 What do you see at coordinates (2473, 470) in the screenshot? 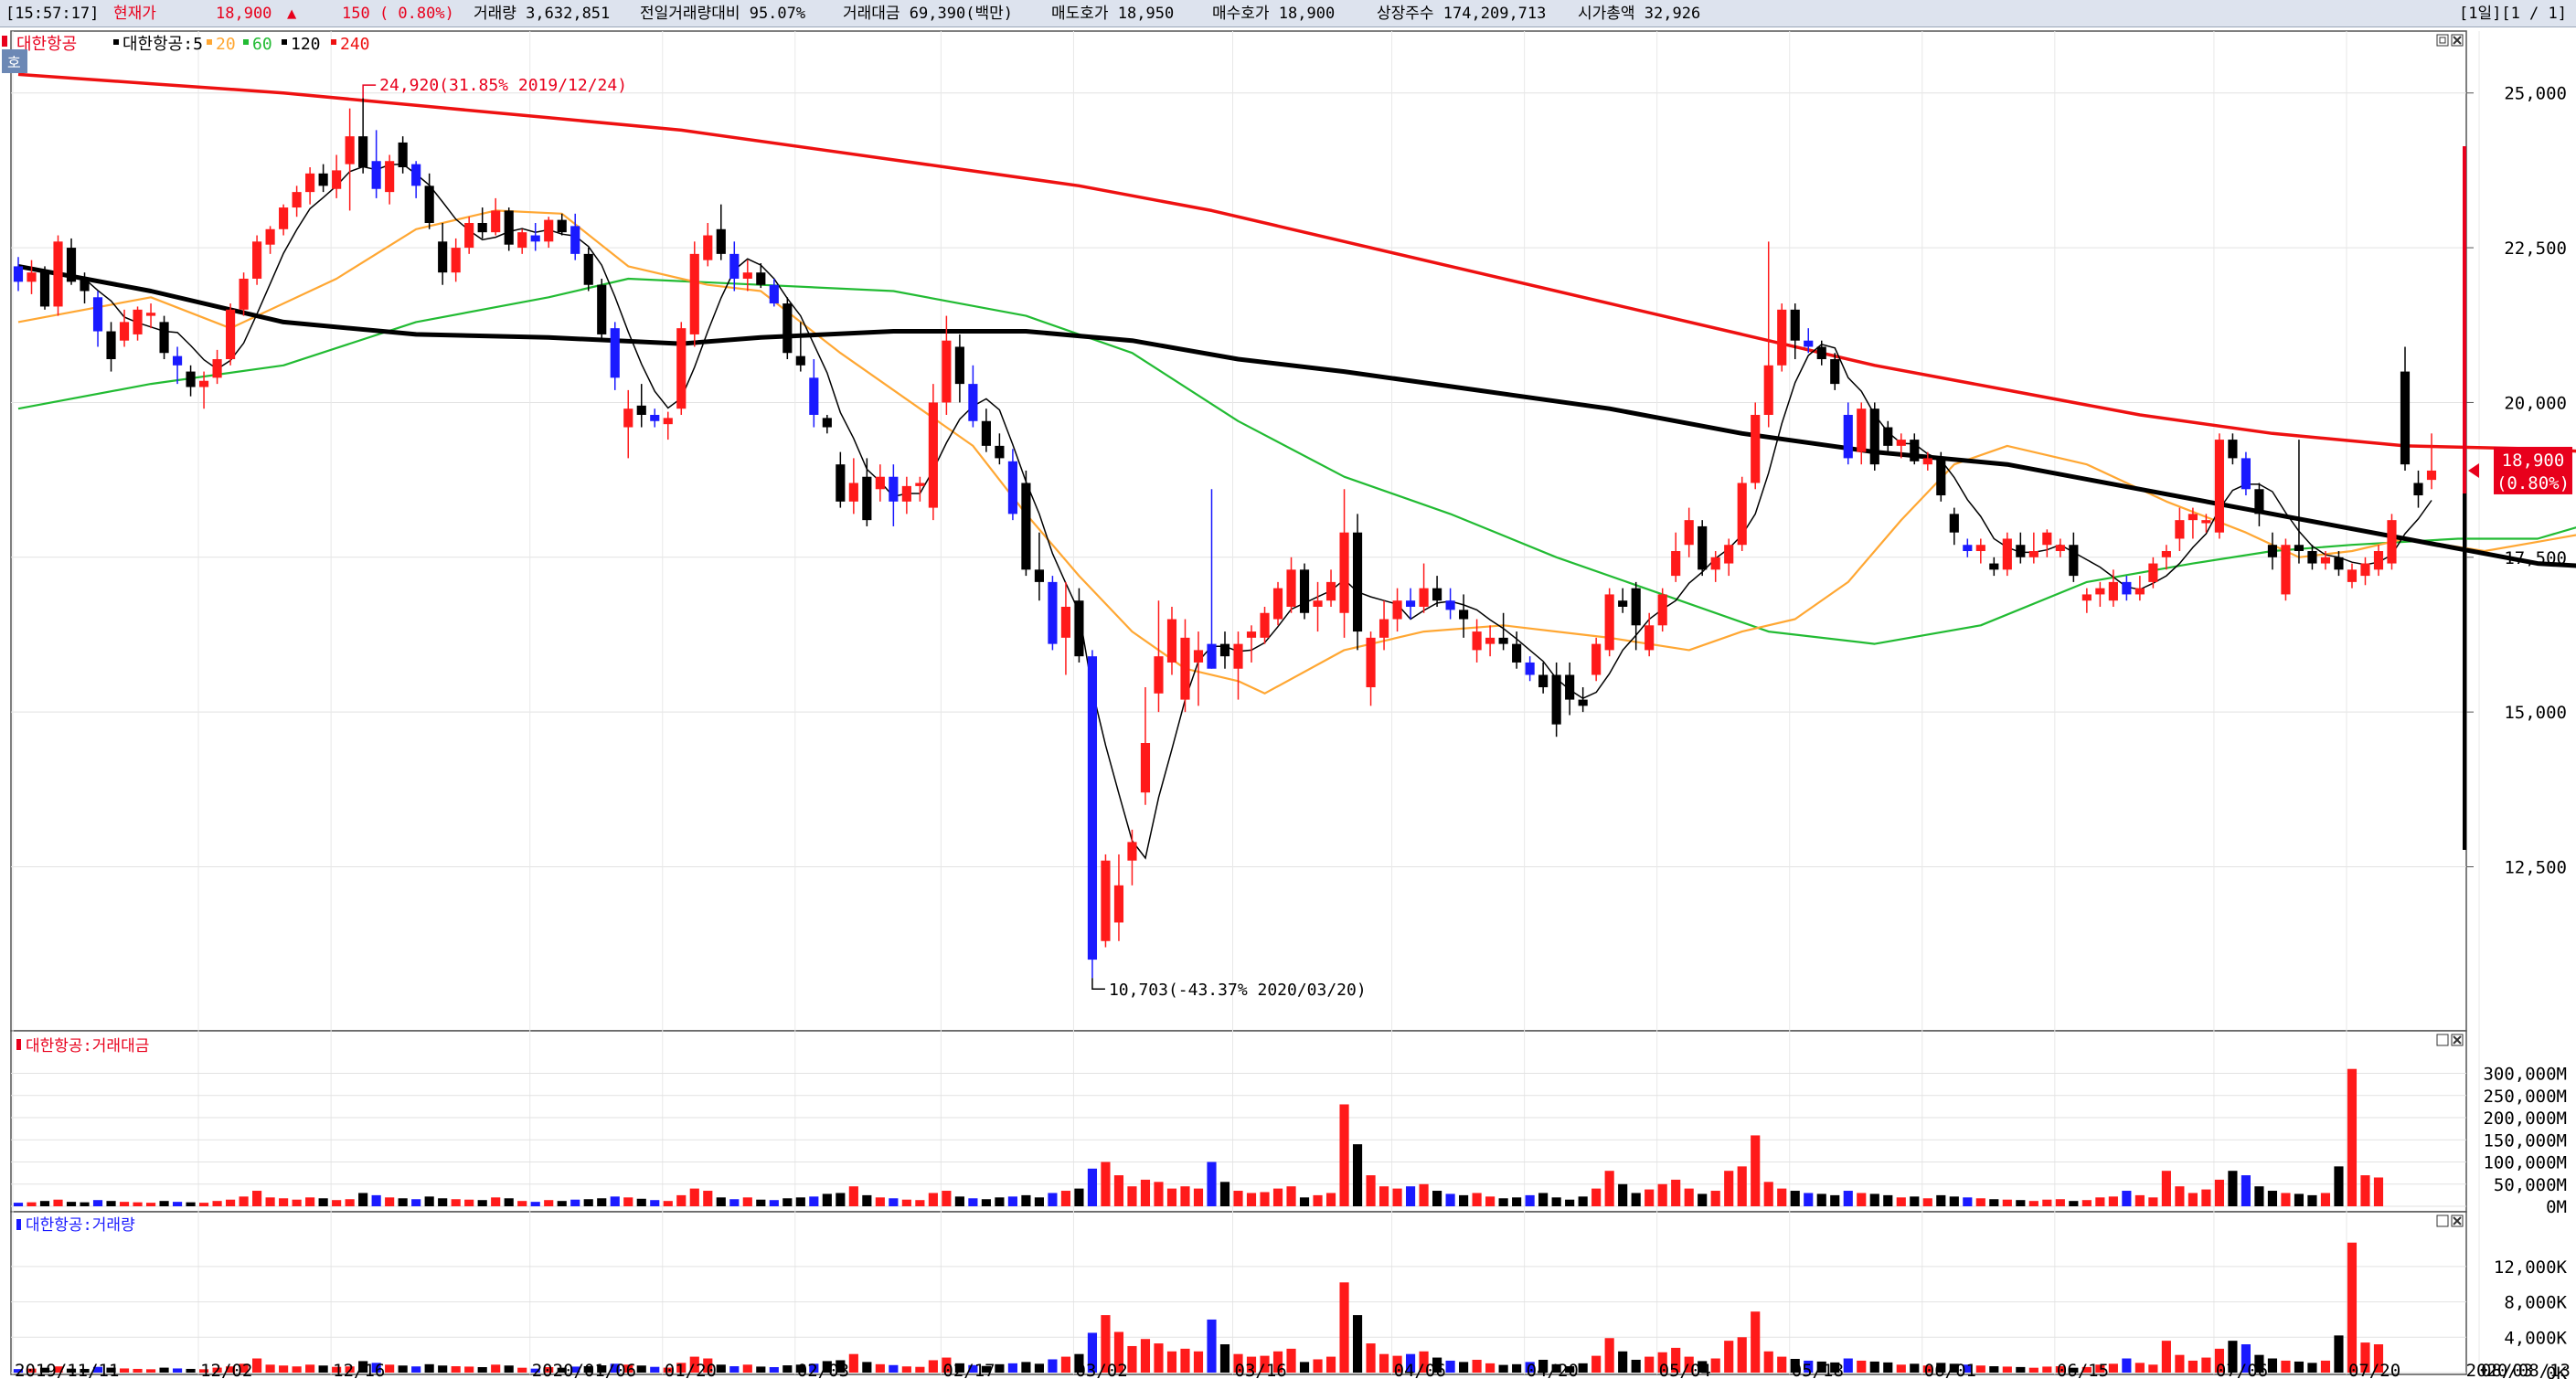
I see `current-price-arrow-icon` at bounding box center [2473, 470].